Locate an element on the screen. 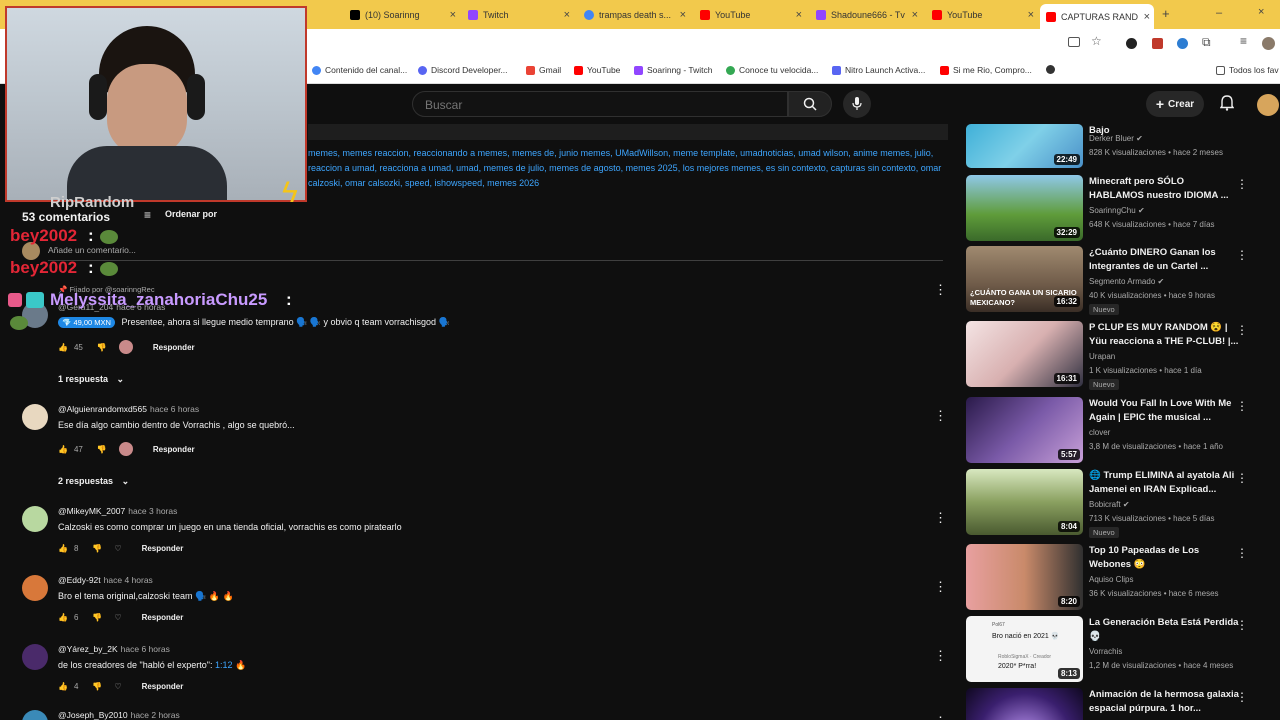 Image resolution: width=1280 pixels, height=720 pixels. channel-name: Segmento Armado ✔ is located at coordinates (1126, 281).